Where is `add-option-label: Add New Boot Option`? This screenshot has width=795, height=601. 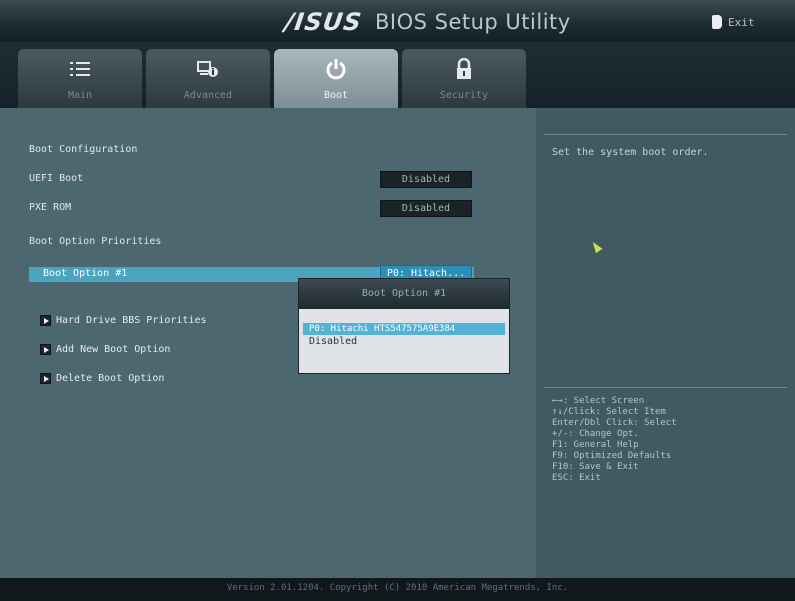 add-option-label: Add New Boot Option is located at coordinates (113, 349).